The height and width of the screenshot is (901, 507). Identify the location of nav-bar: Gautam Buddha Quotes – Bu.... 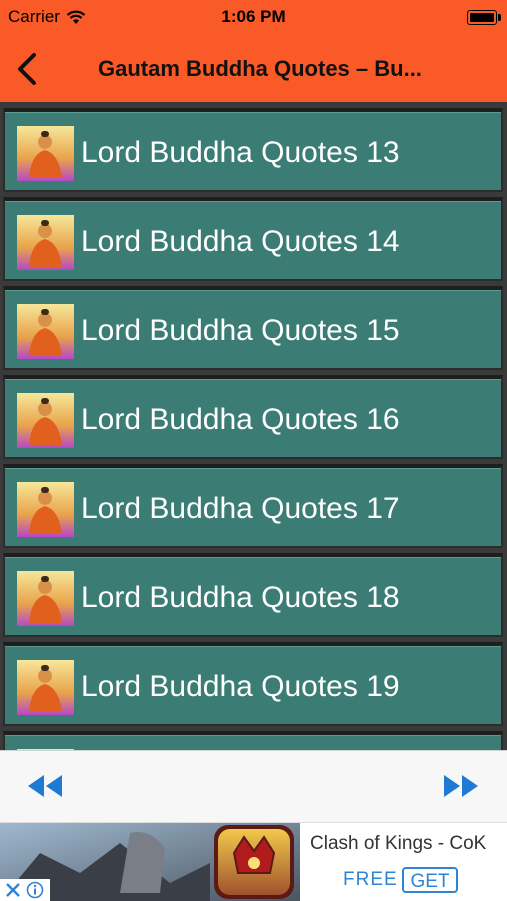
(253, 69).